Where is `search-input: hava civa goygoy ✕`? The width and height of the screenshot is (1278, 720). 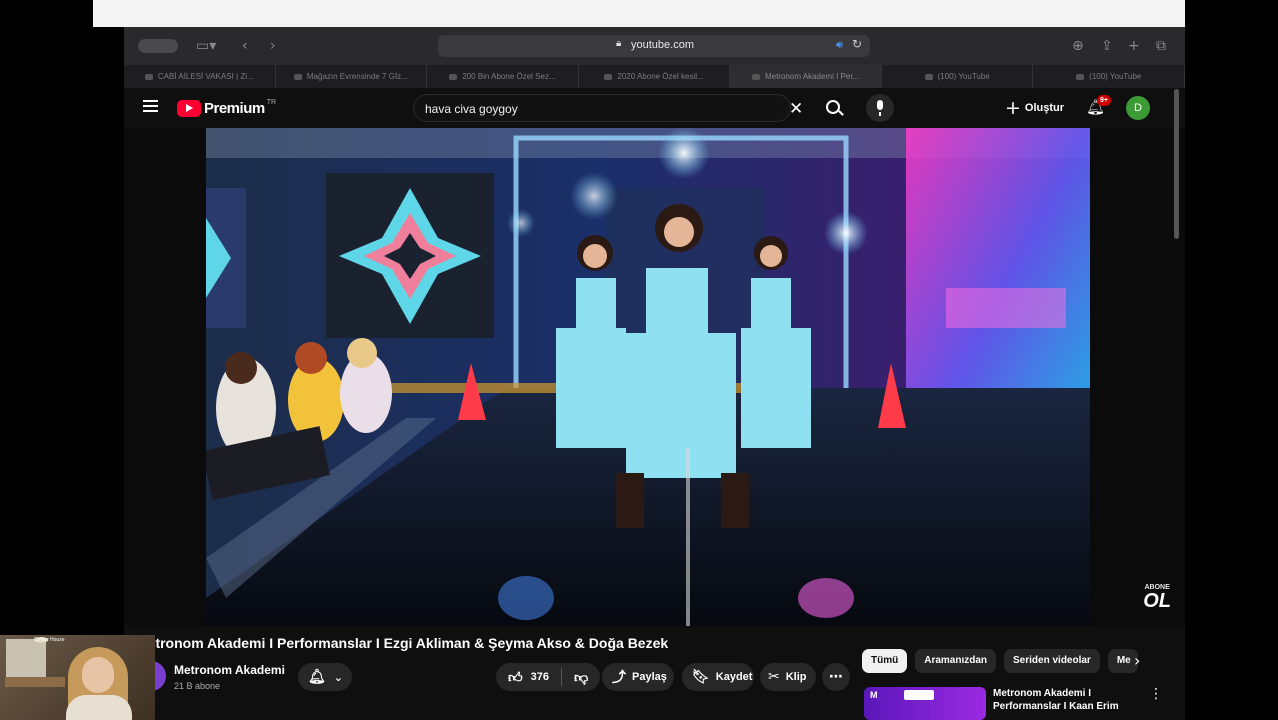 search-input: hava civa goygoy ✕ is located at coordinates (608, 108).